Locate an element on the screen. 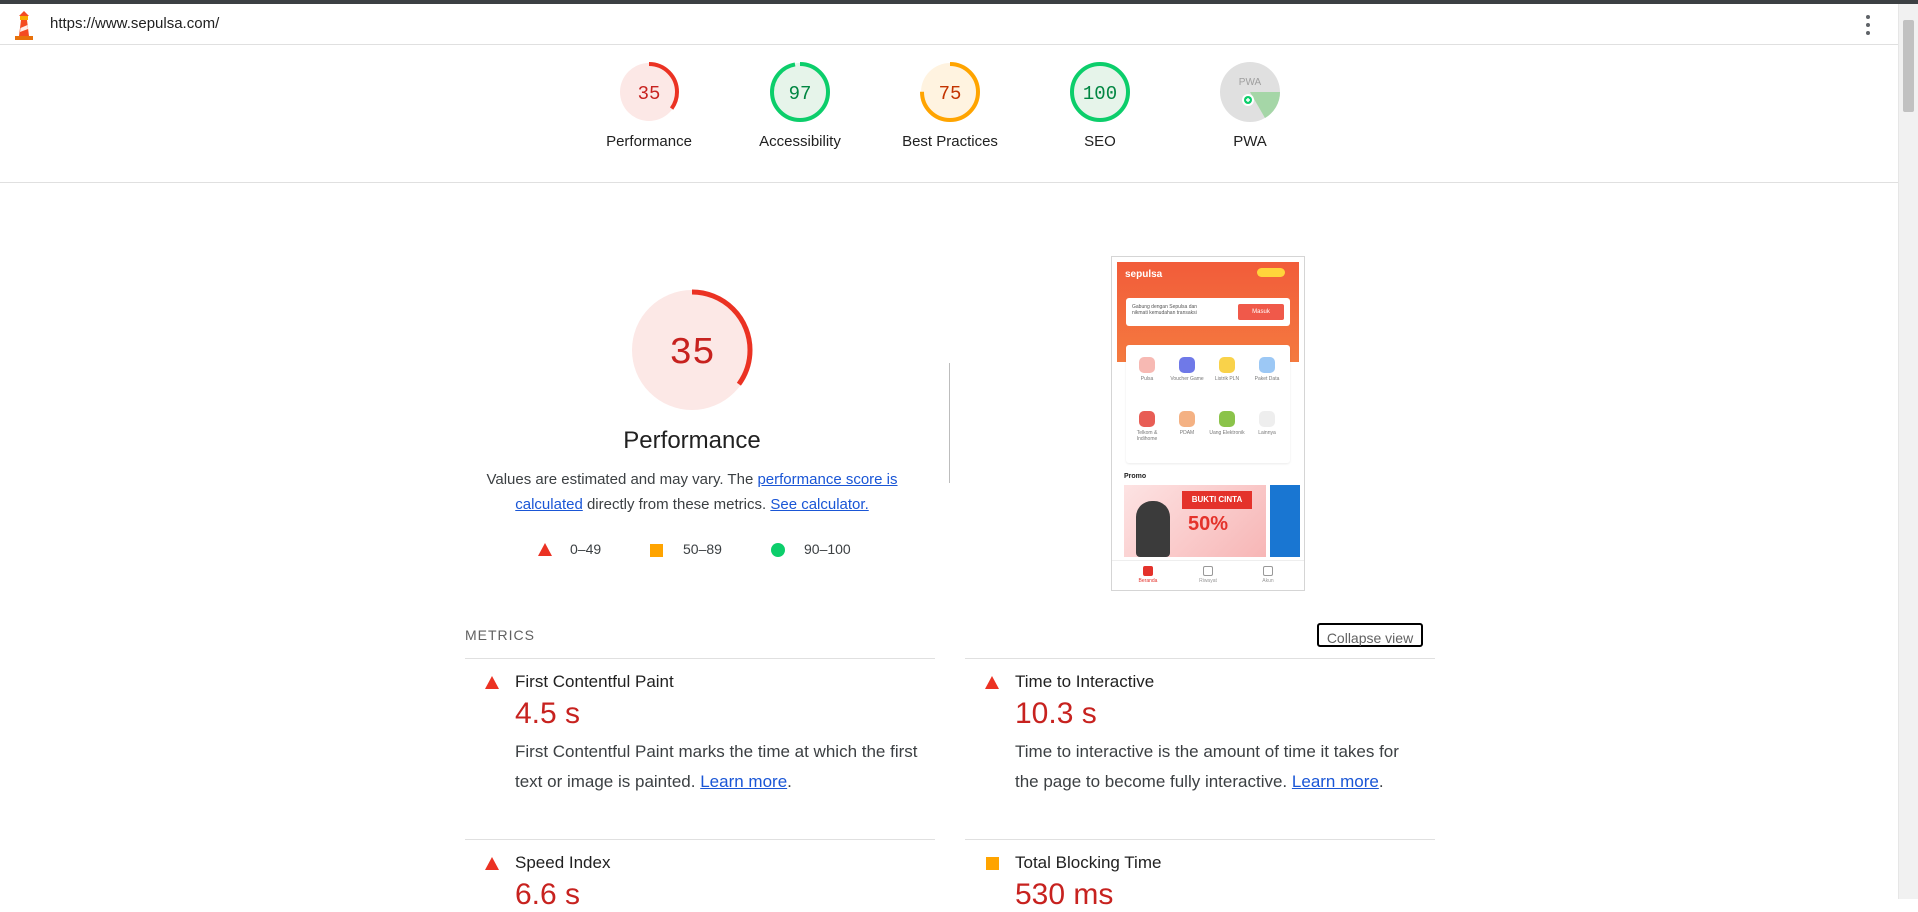 Image resolution: width=1918 pixels, height=912 pixels. service-paket-data: Paket Data is located at coordinates (1267, 369).